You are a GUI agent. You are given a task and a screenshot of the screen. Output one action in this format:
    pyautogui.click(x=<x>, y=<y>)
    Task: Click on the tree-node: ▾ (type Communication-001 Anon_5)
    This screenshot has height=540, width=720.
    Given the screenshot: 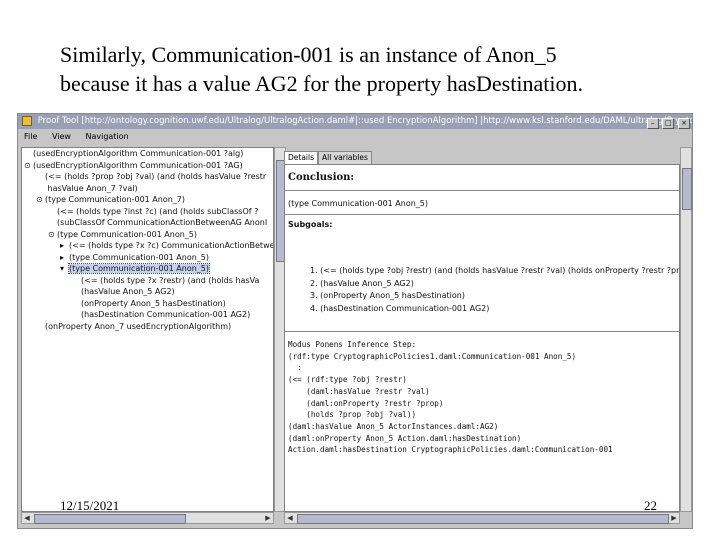 What is the action you would take?
    pyautogui.click(x=147, y=269)
    